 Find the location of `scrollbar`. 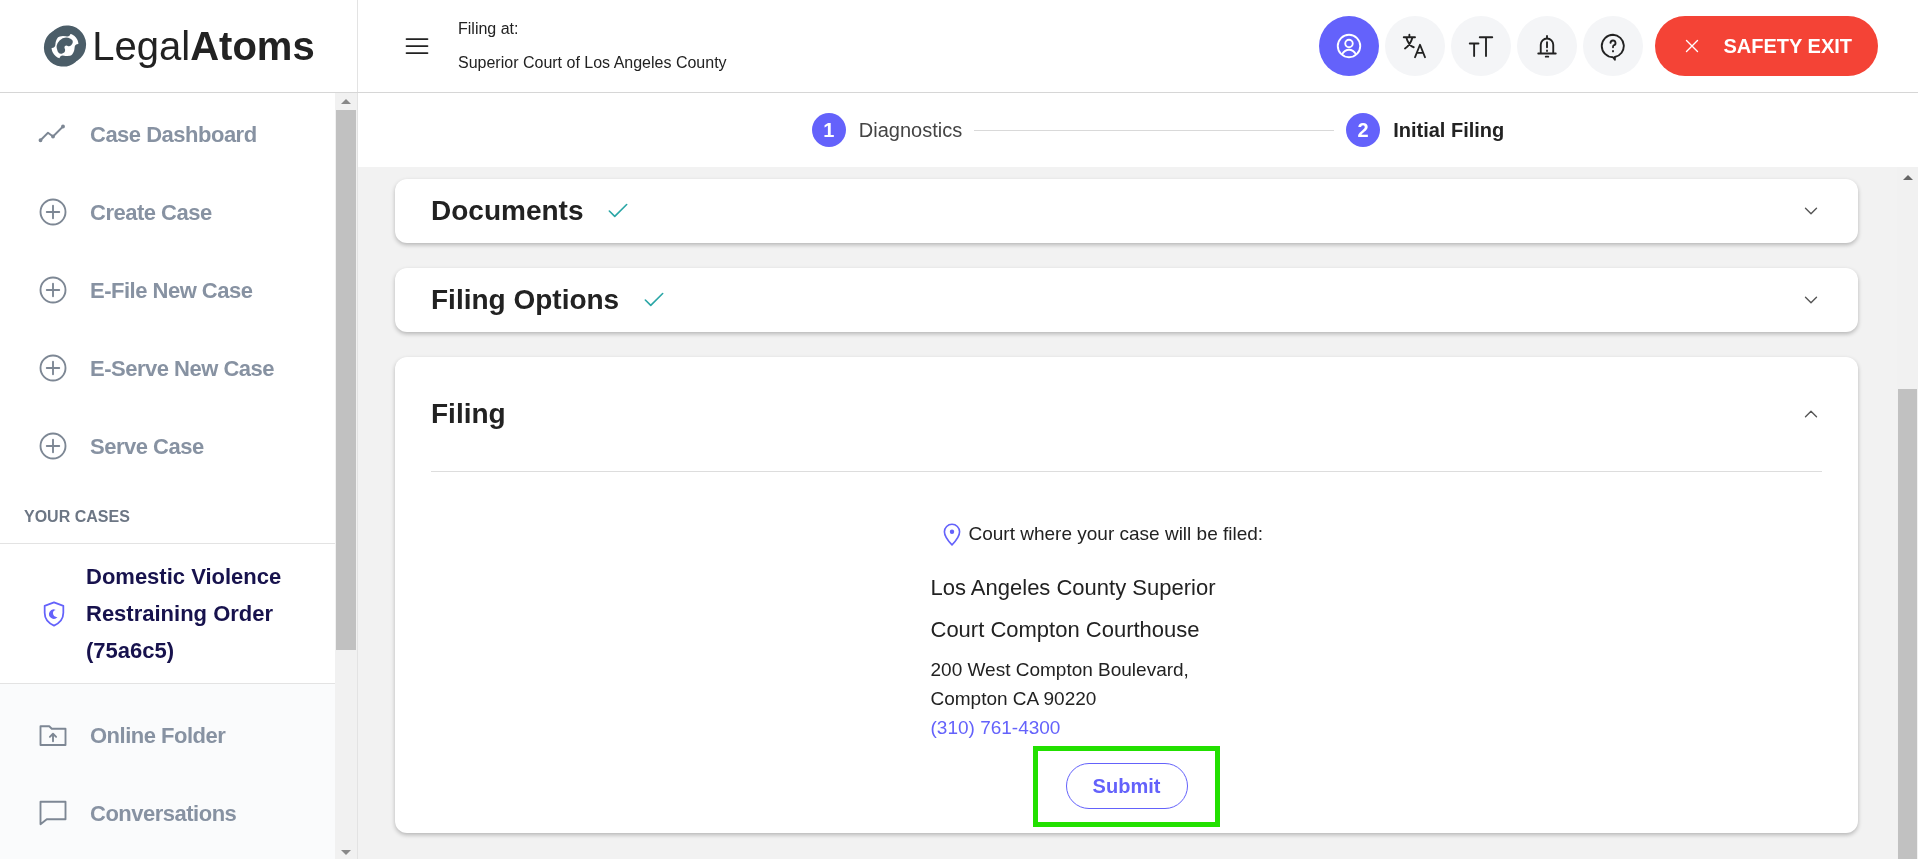

scrollbar is located at coordinates (346, 476).